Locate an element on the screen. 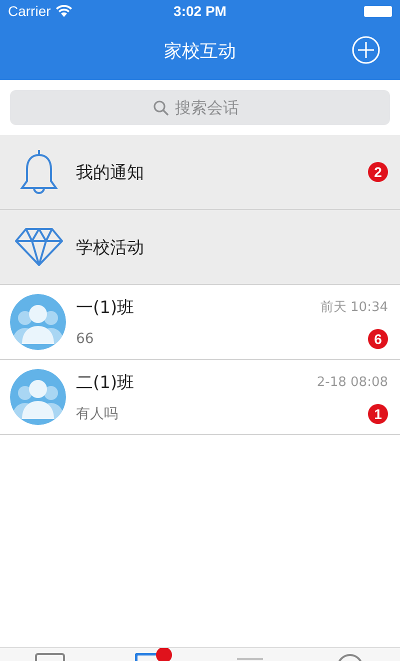 The width and height of the screenshot is (400, 661). status-time: 3:02 PM is located at coordinates (200, 11).